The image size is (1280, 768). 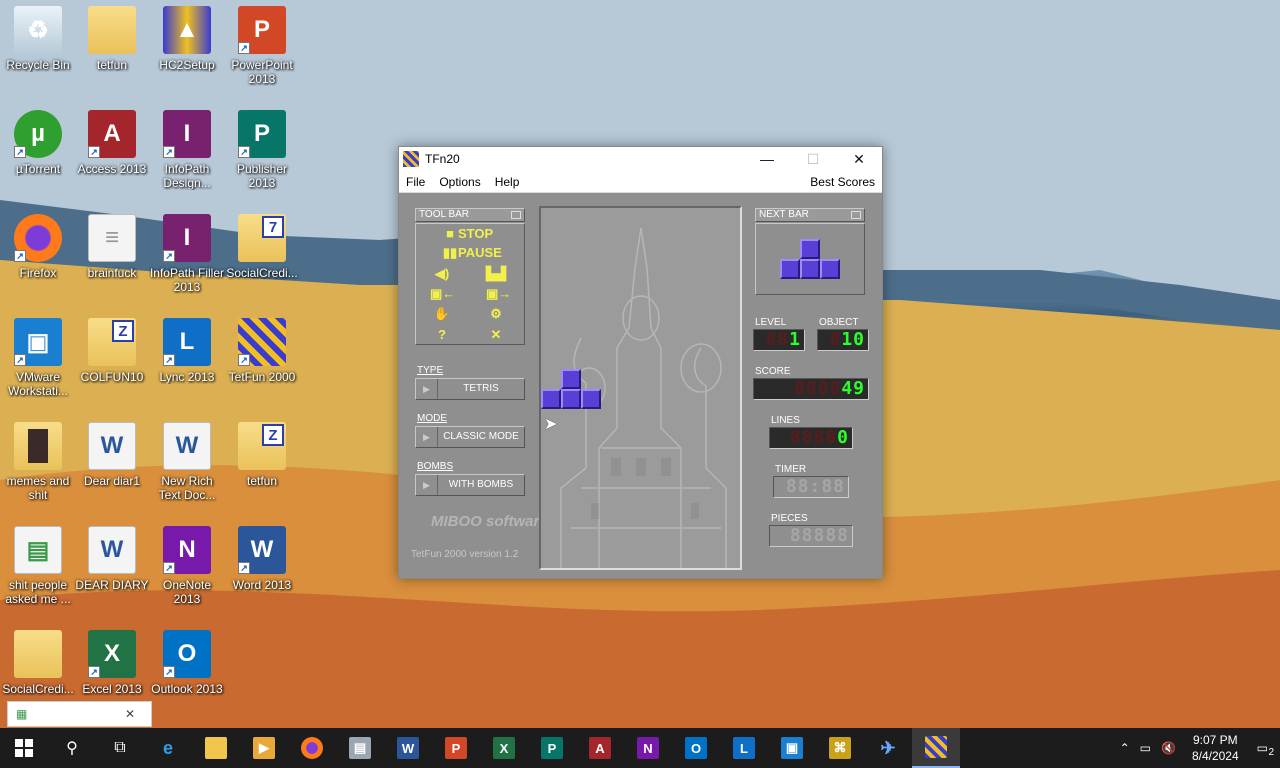 I want to click on sound-icon: ◀), so click(x=442, y=274).